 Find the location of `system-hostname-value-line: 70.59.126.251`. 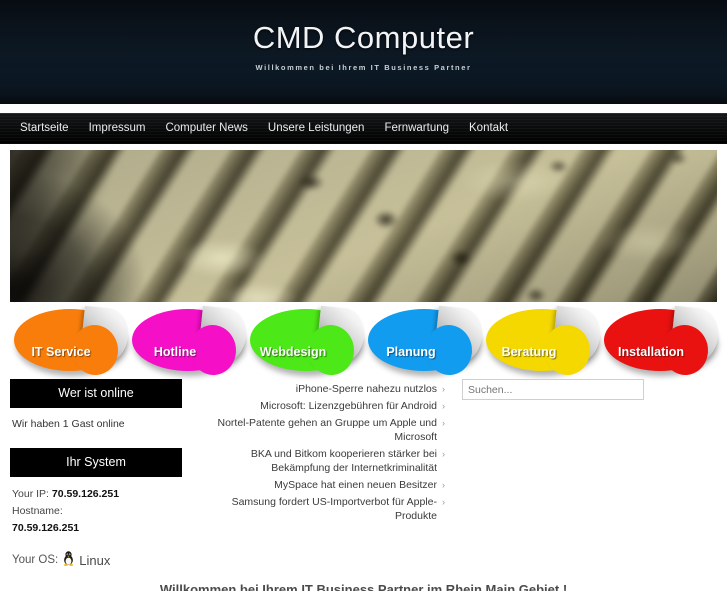

system-hostname-value-line: 70.59.126.251 is located at coordinates (97, 528).